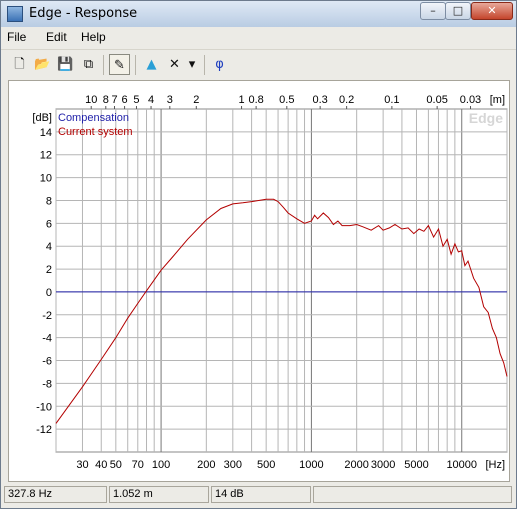  I want to click on pencil-icon: ✎, so click(119, 64).